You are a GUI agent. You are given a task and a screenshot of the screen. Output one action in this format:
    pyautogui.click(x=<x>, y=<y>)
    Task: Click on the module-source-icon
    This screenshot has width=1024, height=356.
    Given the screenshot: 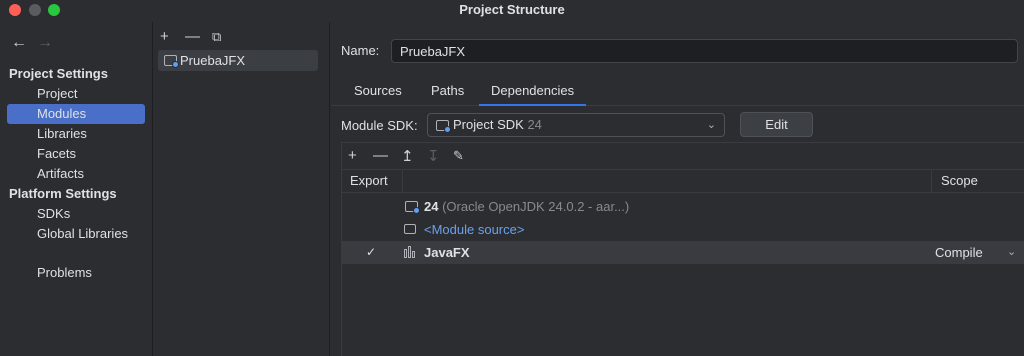 What is the action you would take?
    pyautogui.click(x=410, y=229)
    